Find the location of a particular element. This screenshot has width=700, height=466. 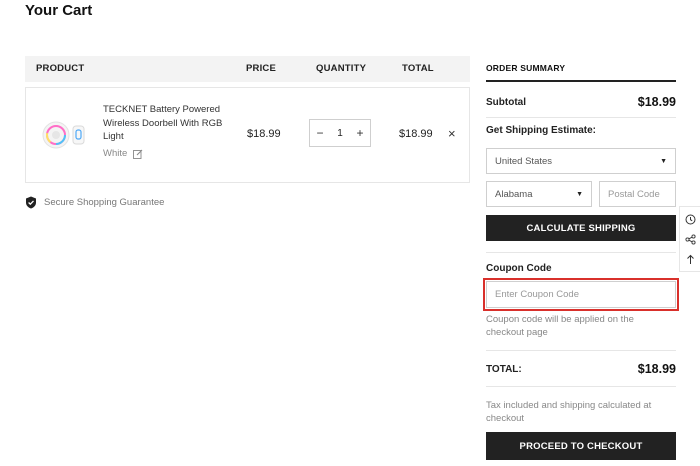

header-product: PRODUCT is located at coordinates (60, 68).